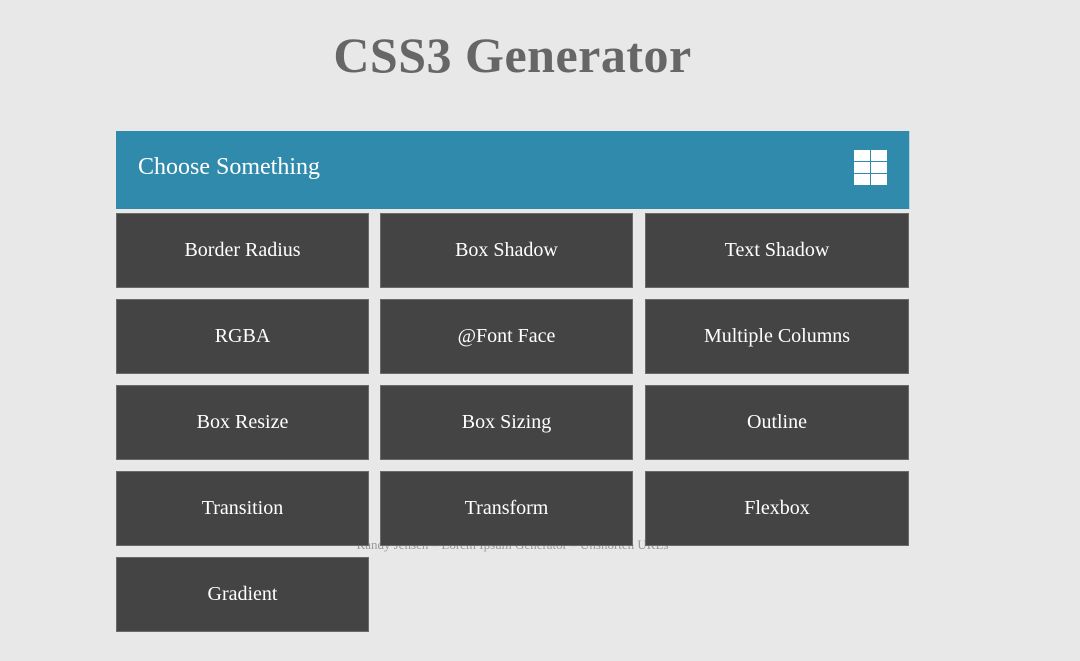 The width and height of the screenshot is (1080, 661). I want to click on tile-text-shadow: Text Shadow, so click(777, 250).